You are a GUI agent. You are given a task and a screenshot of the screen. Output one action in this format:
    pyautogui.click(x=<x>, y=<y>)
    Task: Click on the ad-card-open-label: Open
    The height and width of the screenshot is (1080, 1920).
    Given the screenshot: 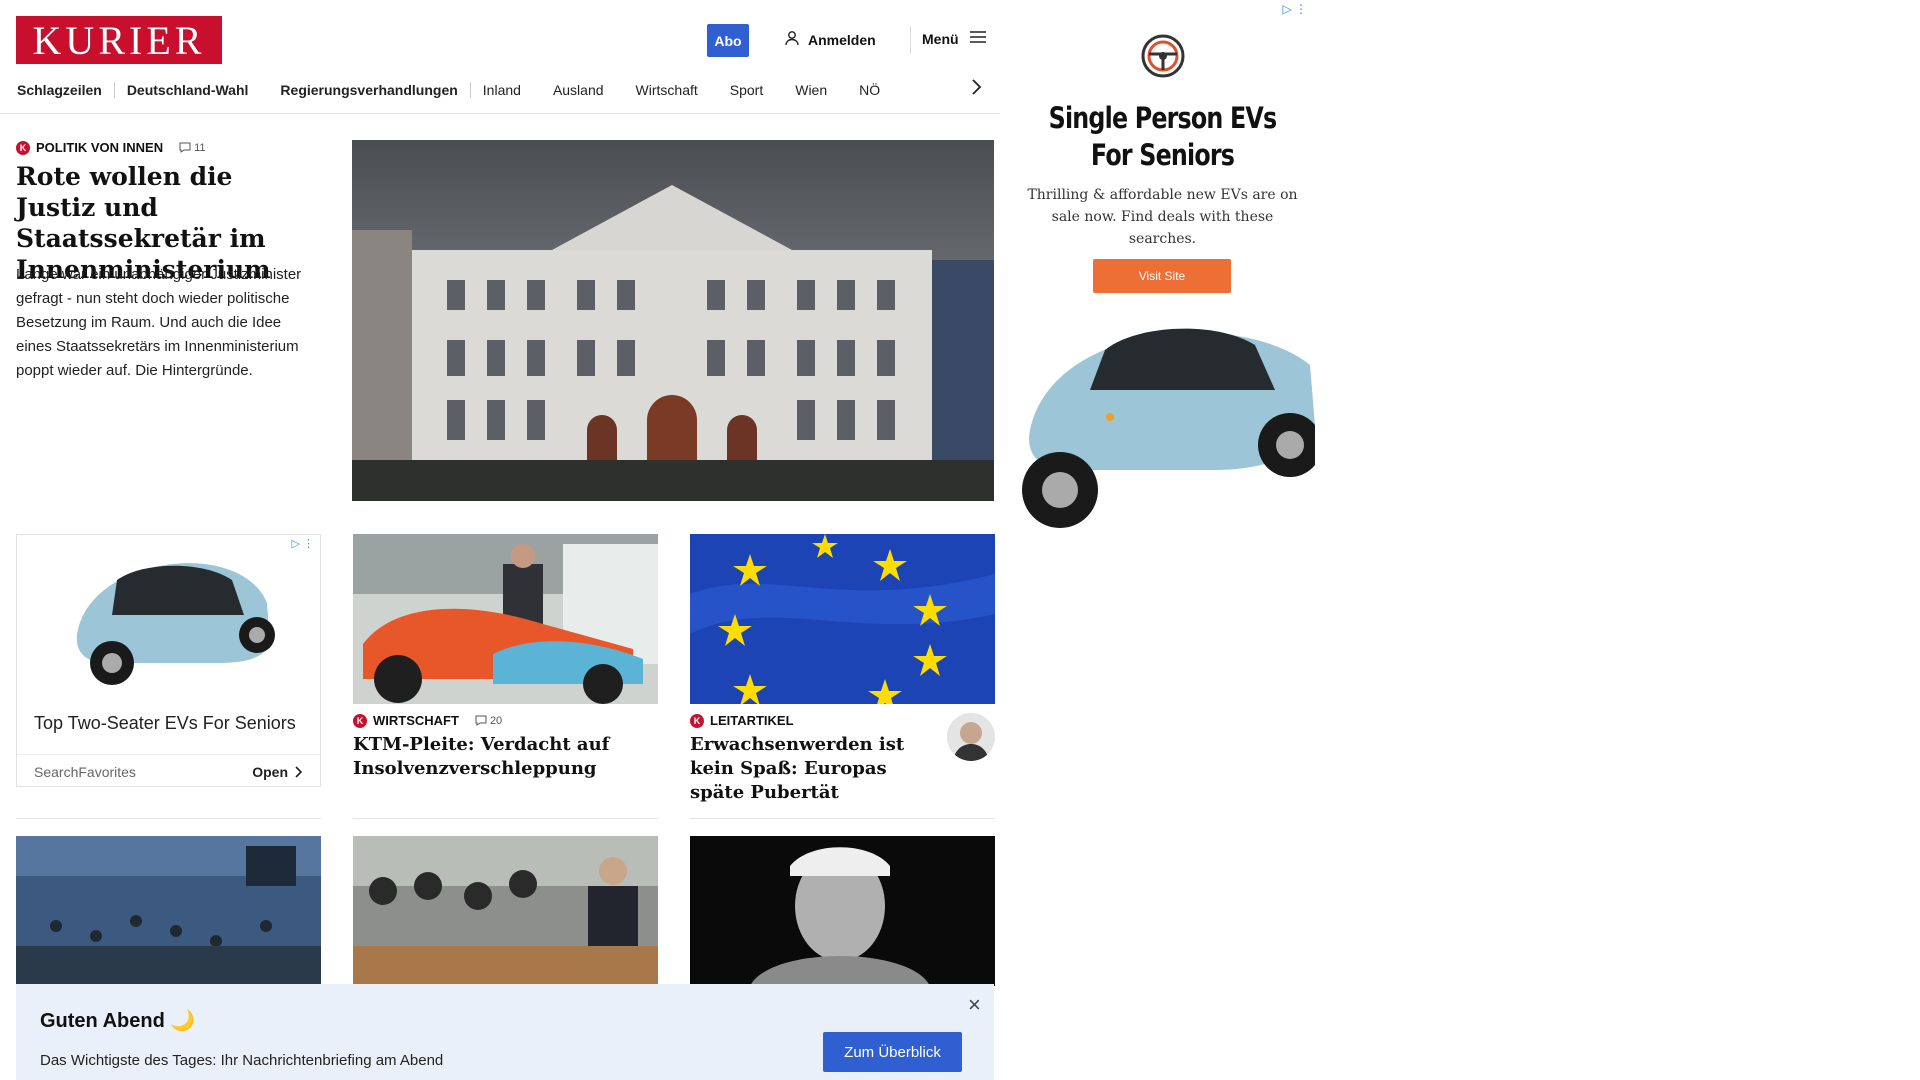 What is the action you would take?
    pyautogui.click(x=270, y=772)
    